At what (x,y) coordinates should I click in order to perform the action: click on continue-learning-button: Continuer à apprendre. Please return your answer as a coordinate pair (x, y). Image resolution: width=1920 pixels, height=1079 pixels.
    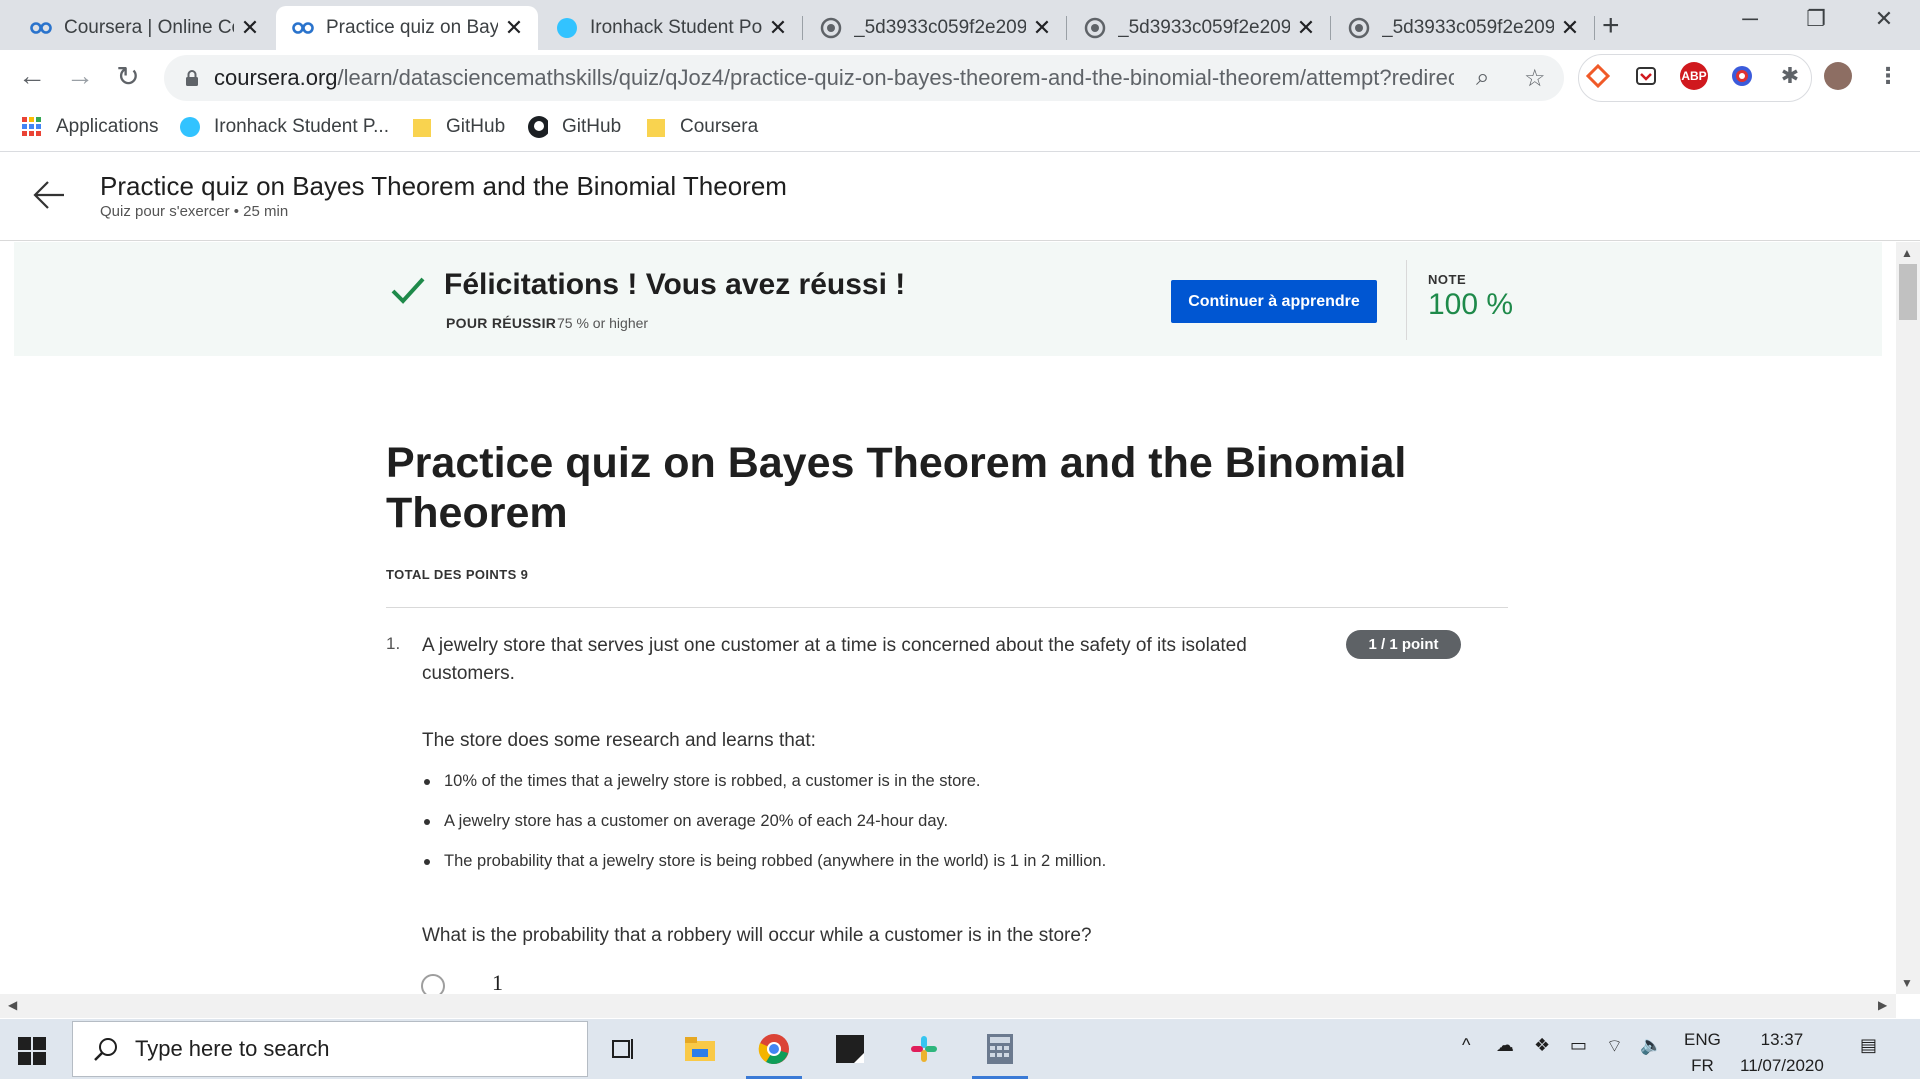
    Looking at the image, I should click on (1274, 301).